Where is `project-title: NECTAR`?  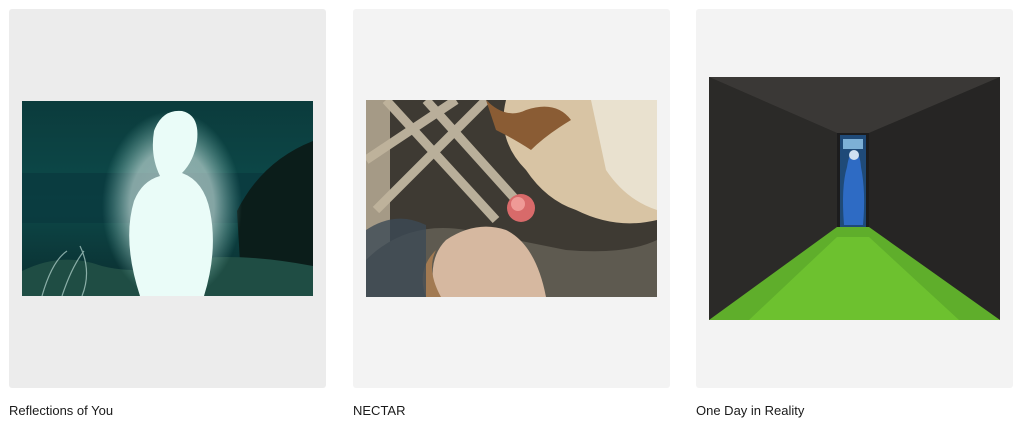 project-title: NECTAR is located at coordinates (511, 411).